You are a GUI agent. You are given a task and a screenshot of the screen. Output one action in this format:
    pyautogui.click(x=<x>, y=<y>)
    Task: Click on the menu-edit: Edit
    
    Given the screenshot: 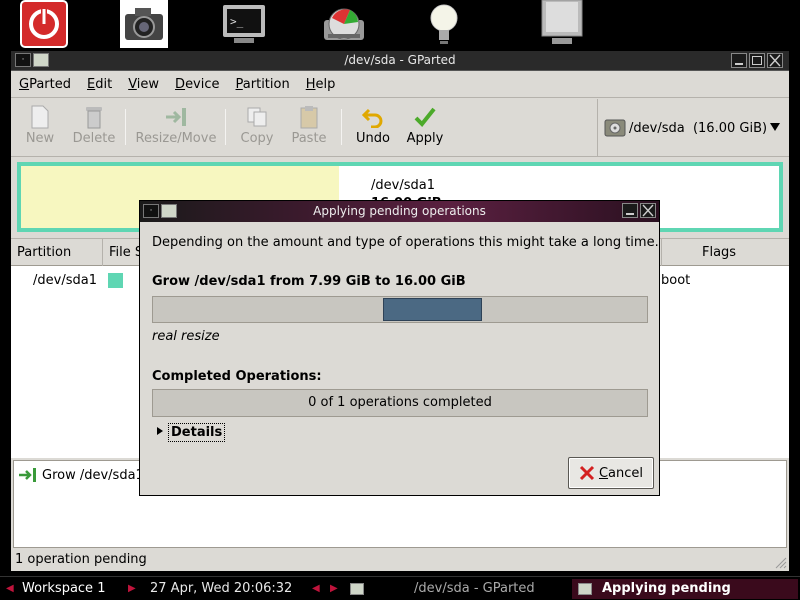 What is the action you would take?
    pyautogui.click(x=99, y=84)
    